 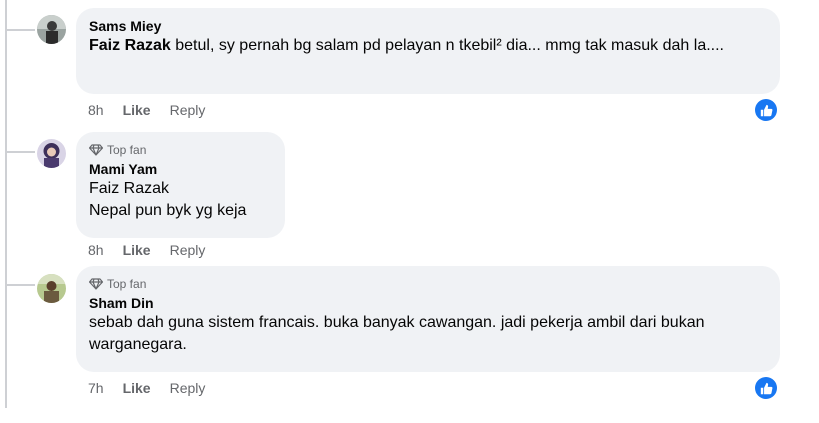 I want to click on comment-body: Nepal pun byk yg keja, so click(x=168, y=210).